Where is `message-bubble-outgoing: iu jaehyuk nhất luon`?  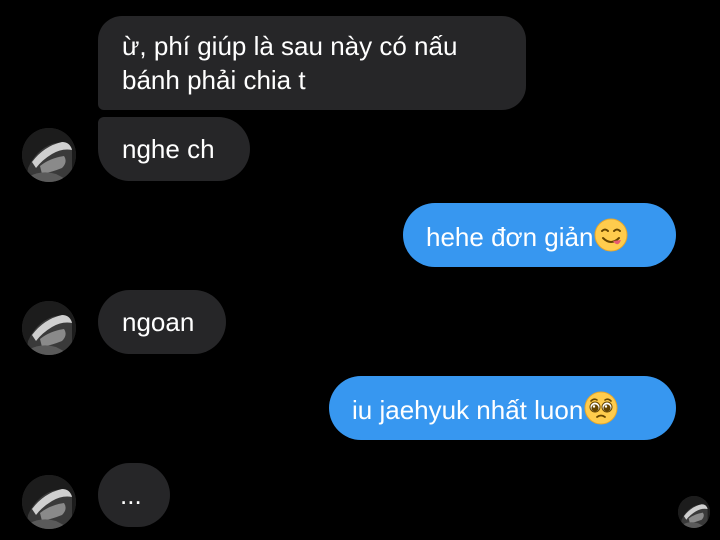 message-bubble-outgoing: iu jaehyuk nhất luon is located at coordinates (502, 408).